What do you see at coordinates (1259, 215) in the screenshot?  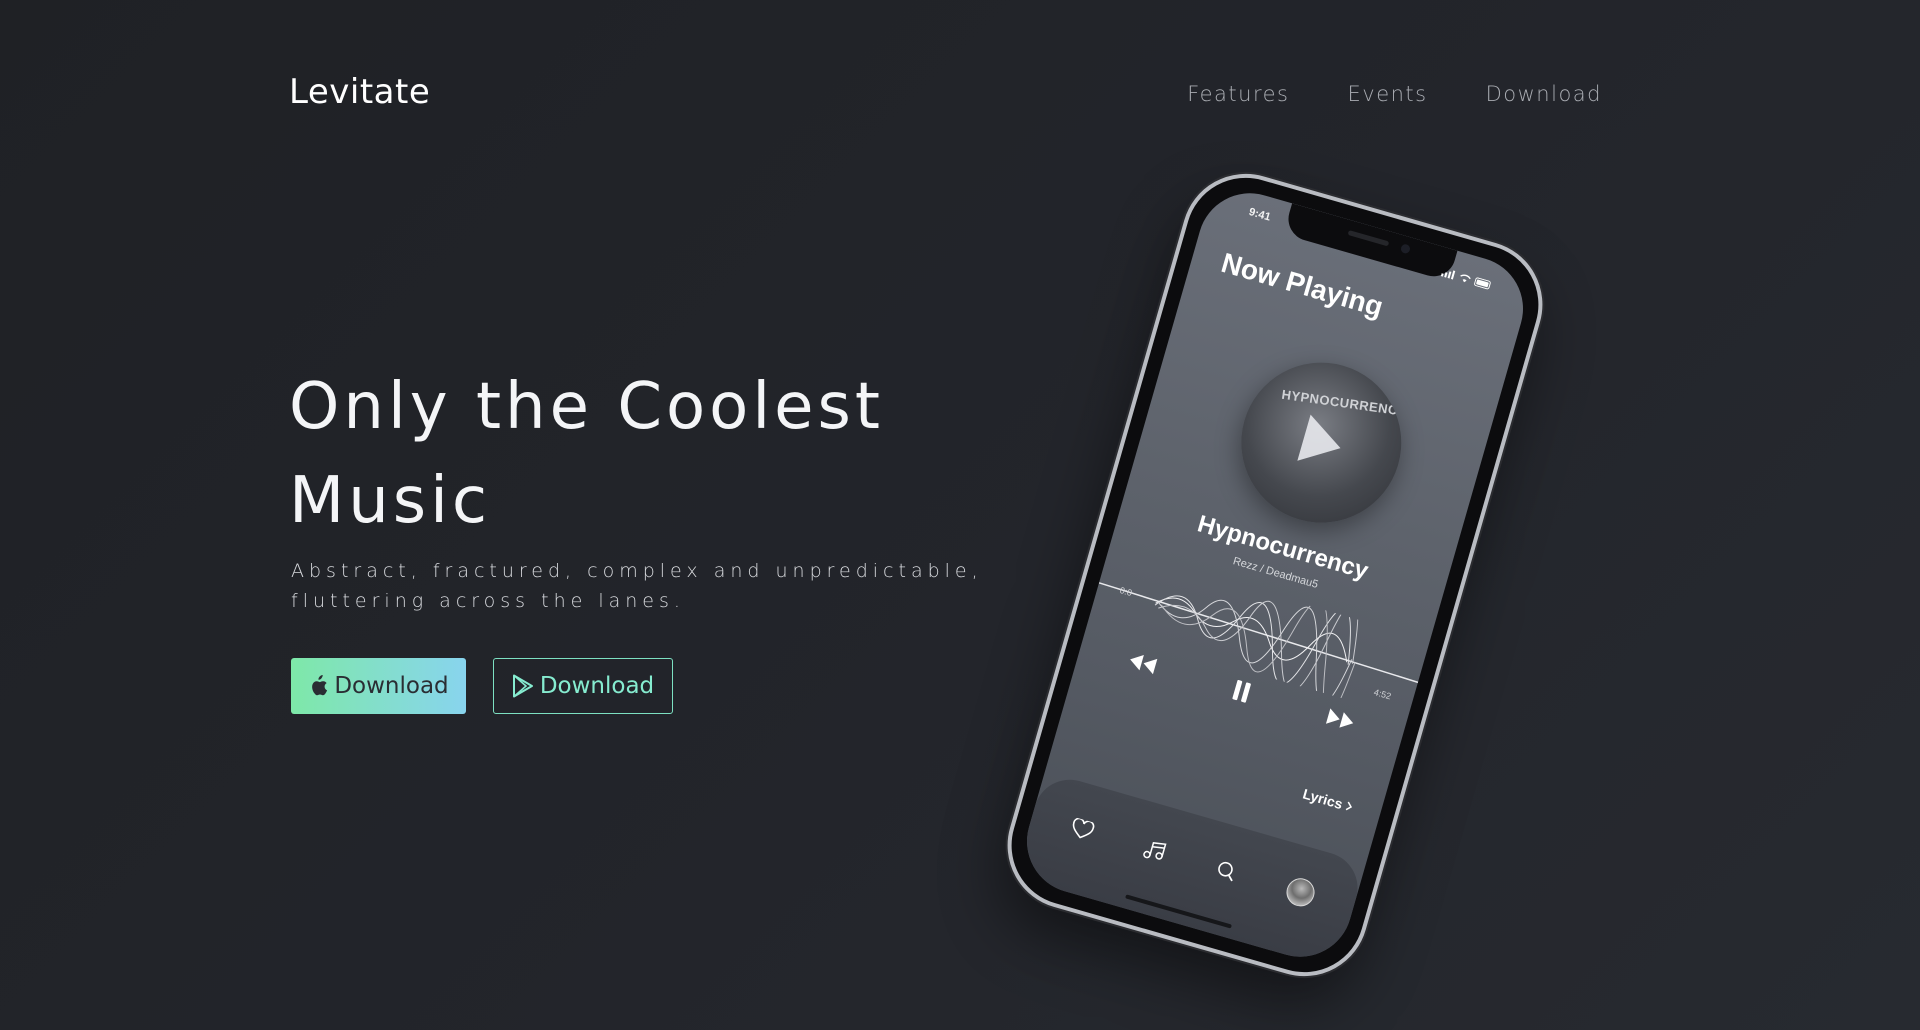 I see `status-time: 9:41` at bounding box center [1259, 215].